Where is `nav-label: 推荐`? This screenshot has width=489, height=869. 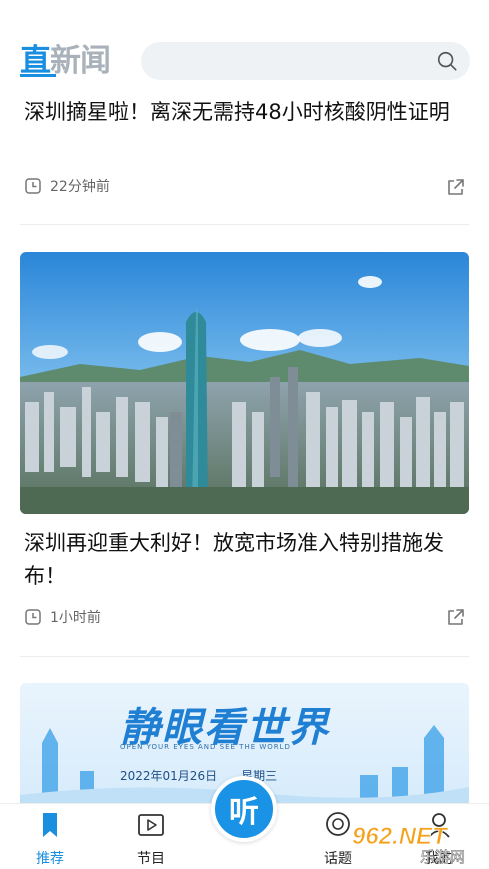
nav-label: 推荐 is located at coordinates (50, 859).